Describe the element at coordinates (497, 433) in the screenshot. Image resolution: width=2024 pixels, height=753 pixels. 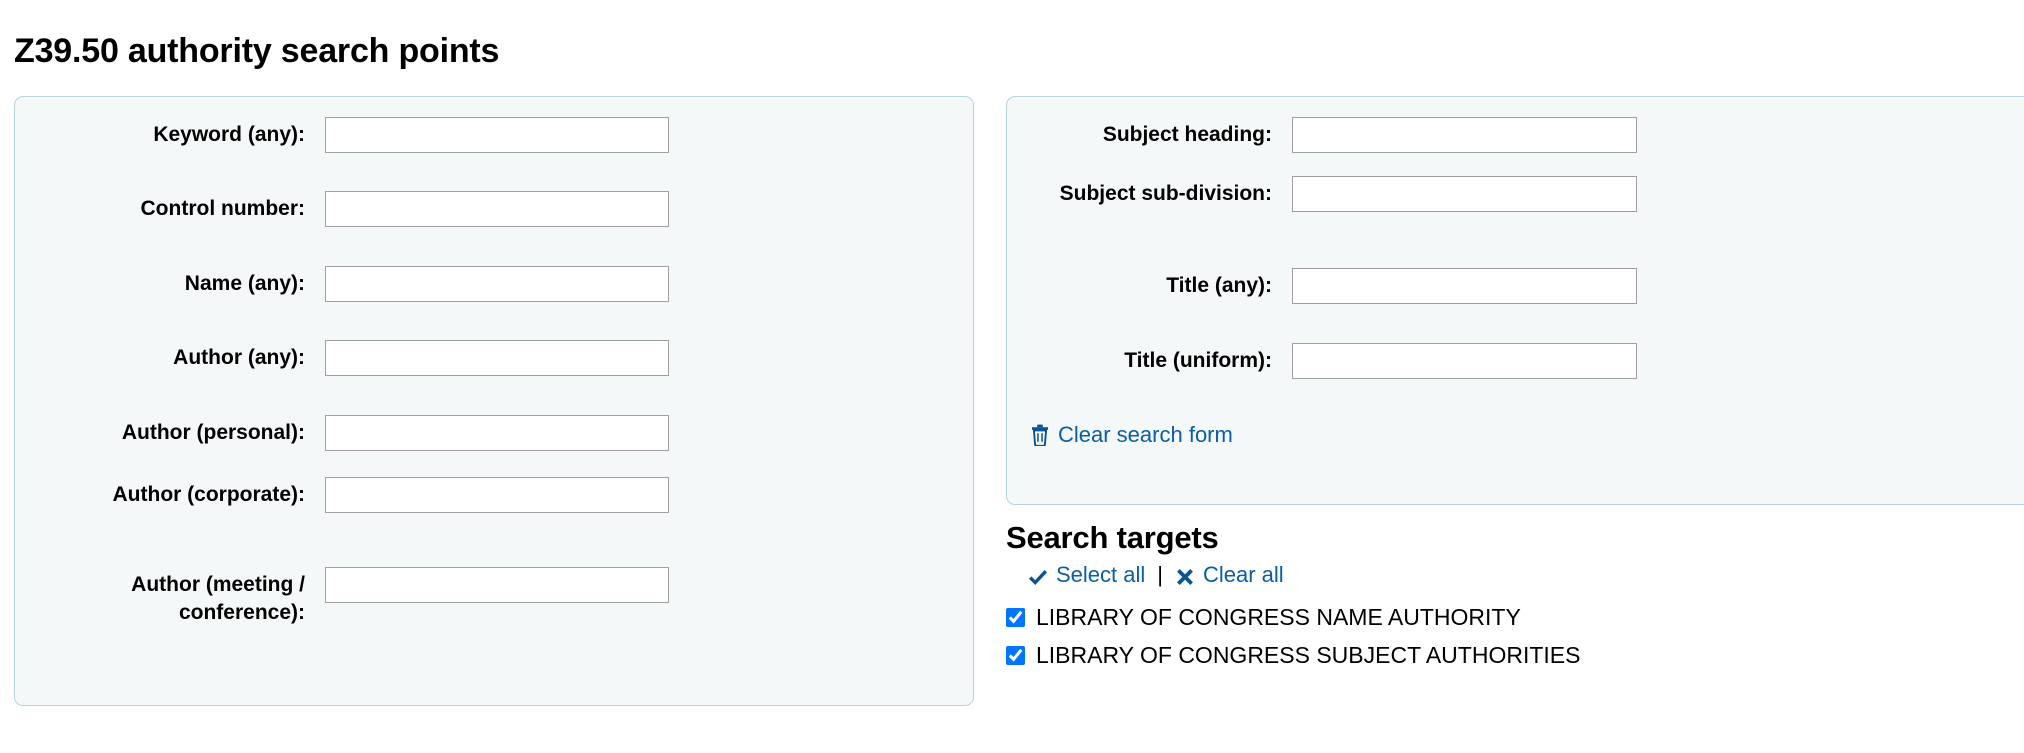
I see `input-author-personal` at that location.